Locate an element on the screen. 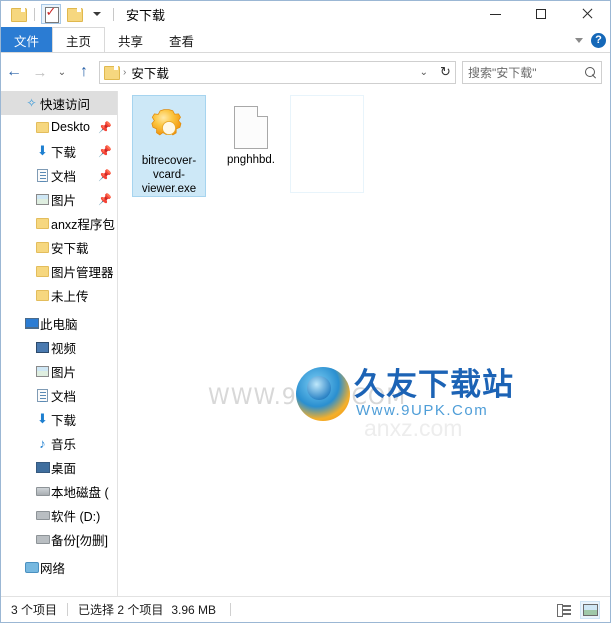 The width and height of the screenshot is (611, 623). breadcrumb: › 安下载 ⌄ is located at coordinates (268, 72).